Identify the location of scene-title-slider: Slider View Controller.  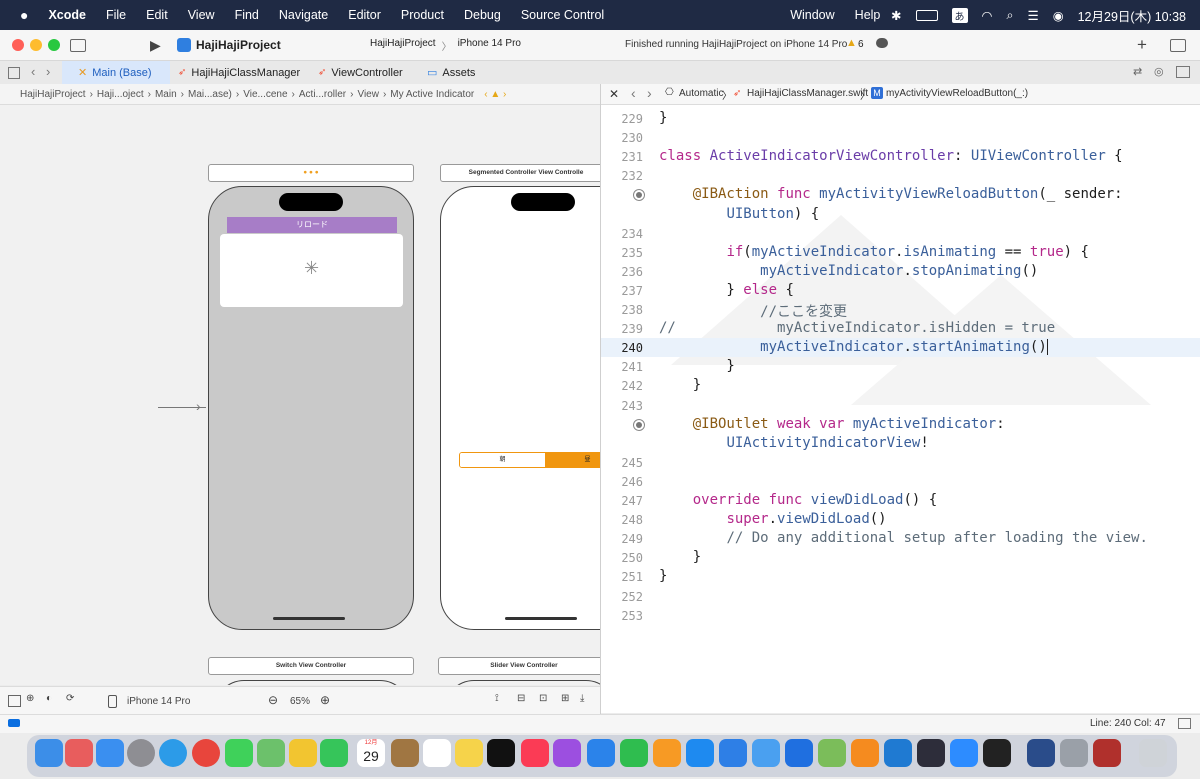
(519, 666).